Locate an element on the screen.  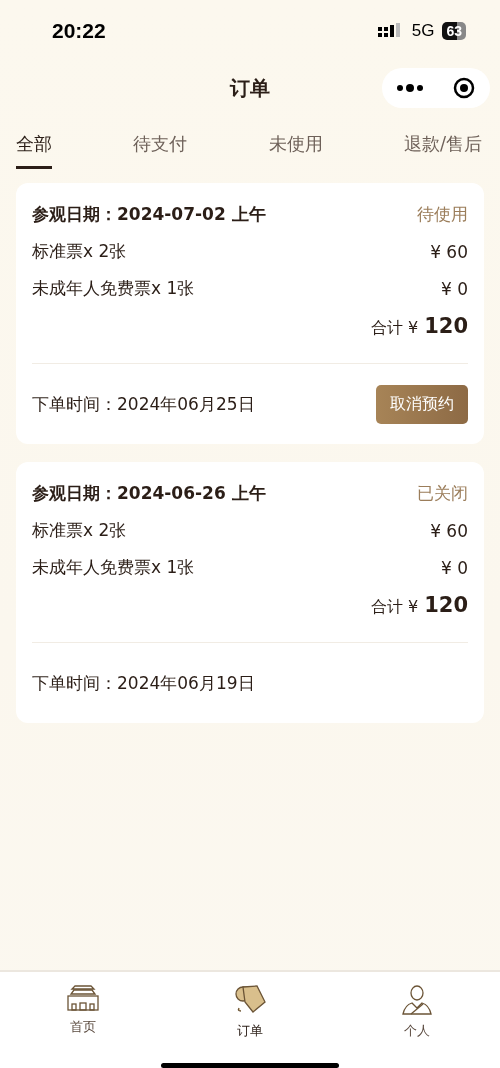
order-tab: 退款/售后 is located at coordinates (442, 150).